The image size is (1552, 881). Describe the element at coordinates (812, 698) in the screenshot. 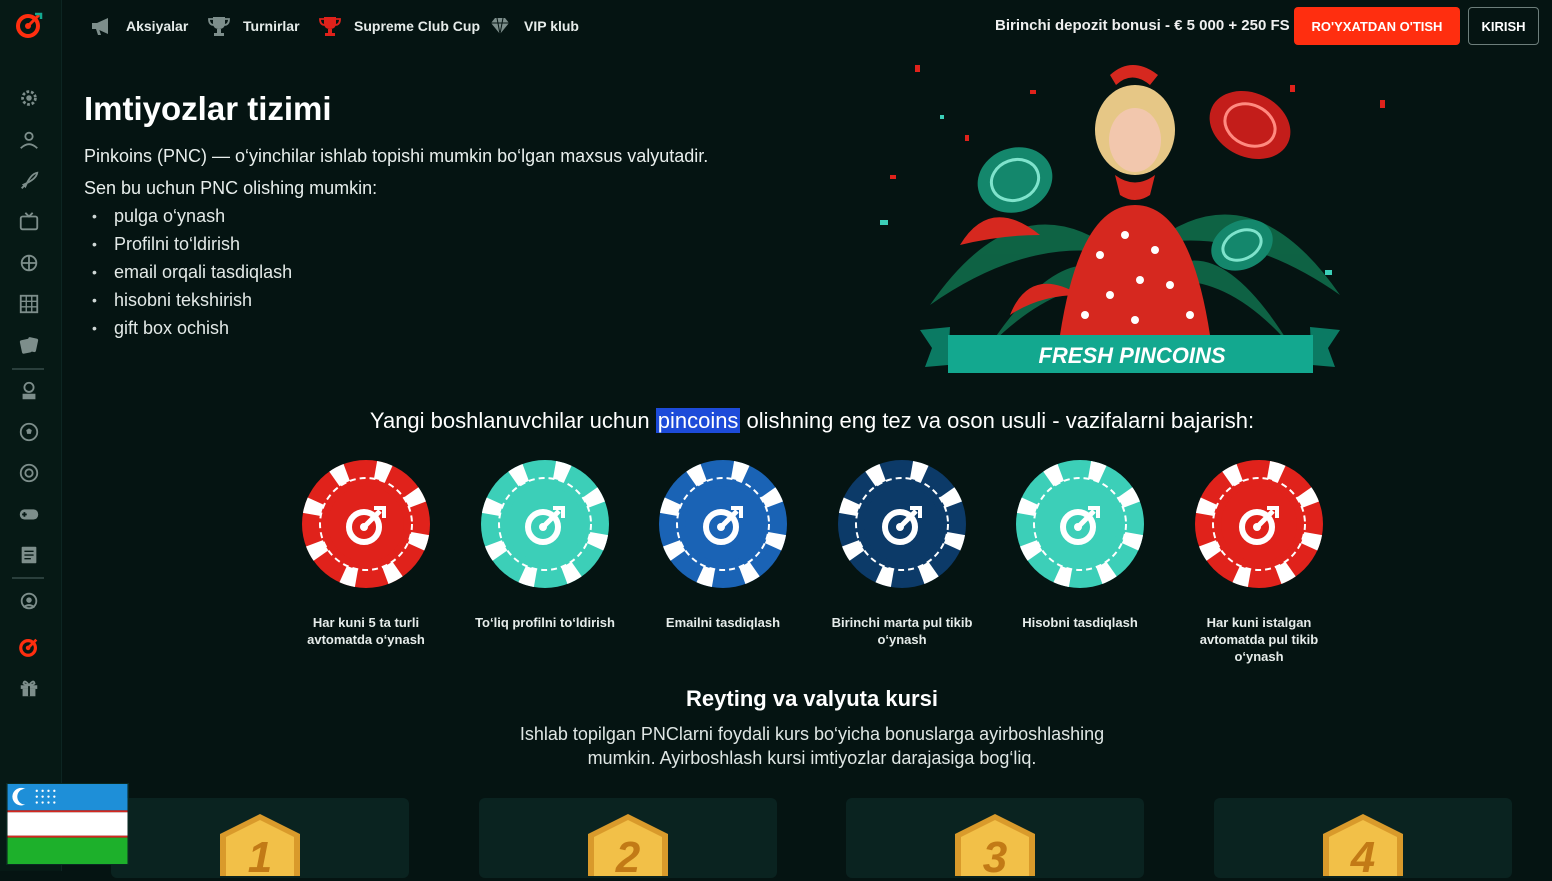

I see `rating-title: Reyting va valyuta kursi` at that location.